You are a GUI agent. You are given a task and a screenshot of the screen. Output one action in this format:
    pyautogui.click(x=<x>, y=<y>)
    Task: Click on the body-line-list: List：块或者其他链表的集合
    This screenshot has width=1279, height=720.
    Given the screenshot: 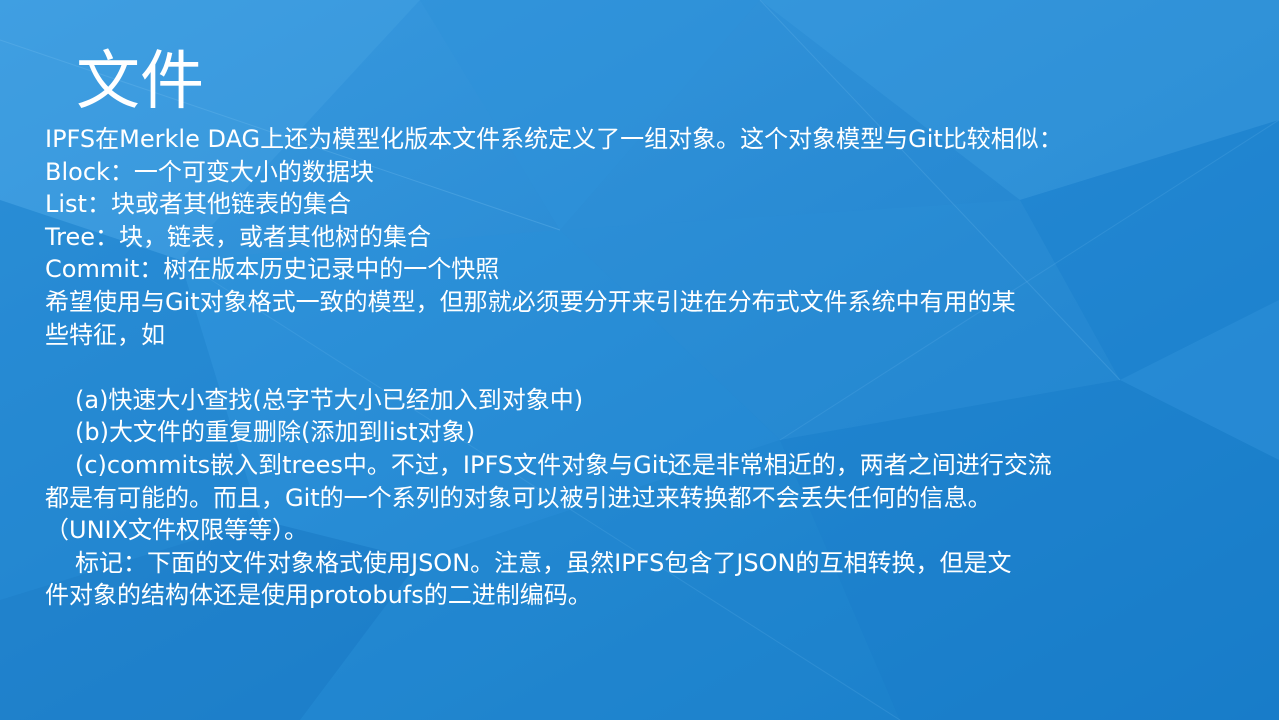 What is the action you would take?
    pyautogui.click(x=198, y=204)
    